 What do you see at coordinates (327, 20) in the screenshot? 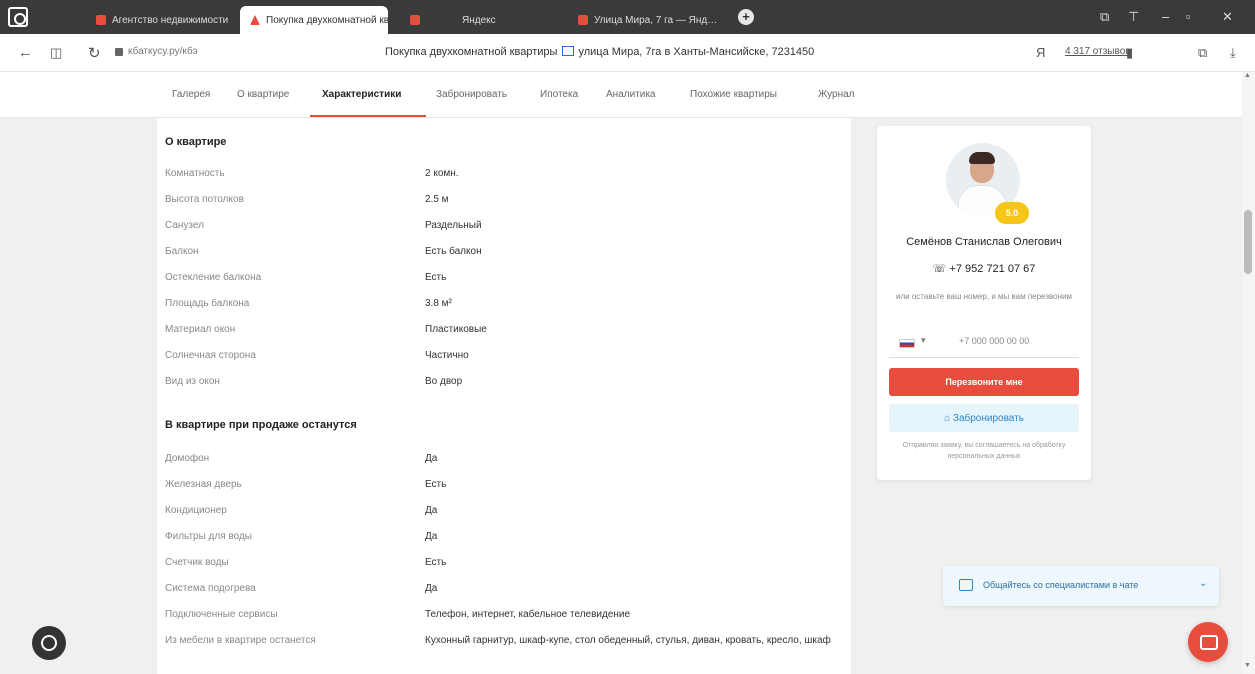
I see `tab-label: Покупка двухкомнатной квартиры` at bounding box center [327, 20].